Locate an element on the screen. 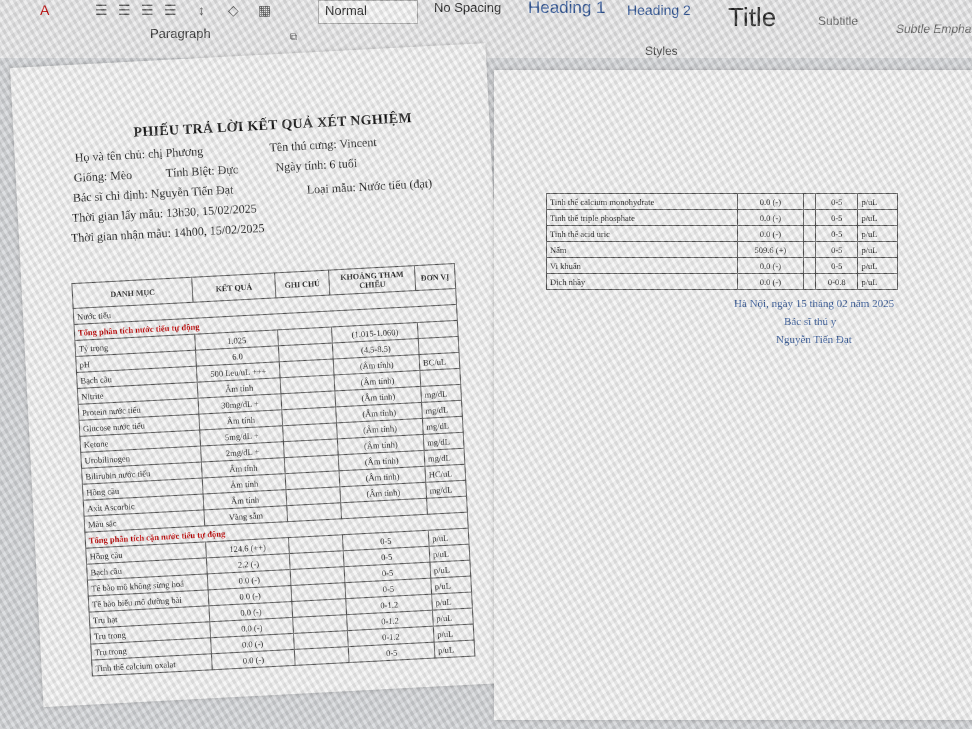 The width and height of the screenshot is (972, 729). font-color-icon: A is located at coordinates (44, 10).